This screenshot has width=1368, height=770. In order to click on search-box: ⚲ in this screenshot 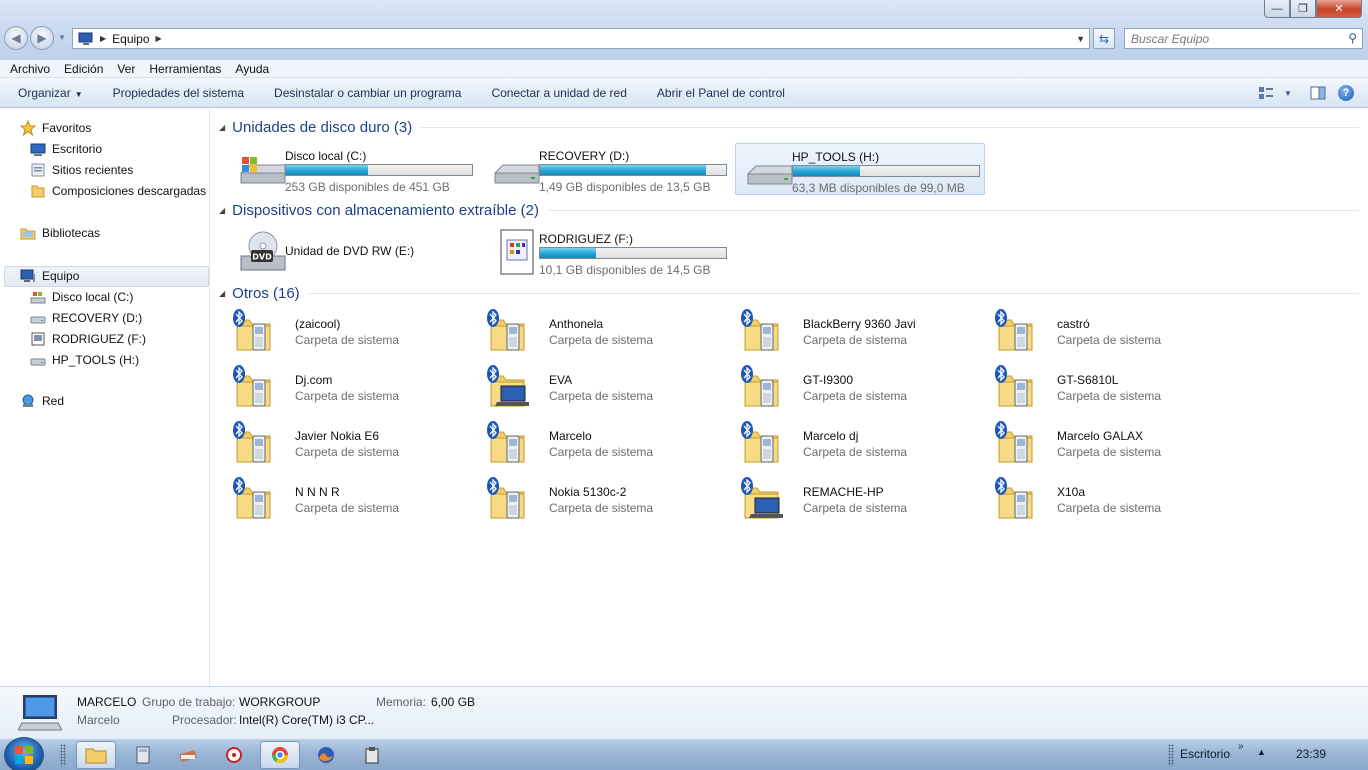, I will do `click(1243, 38)`.